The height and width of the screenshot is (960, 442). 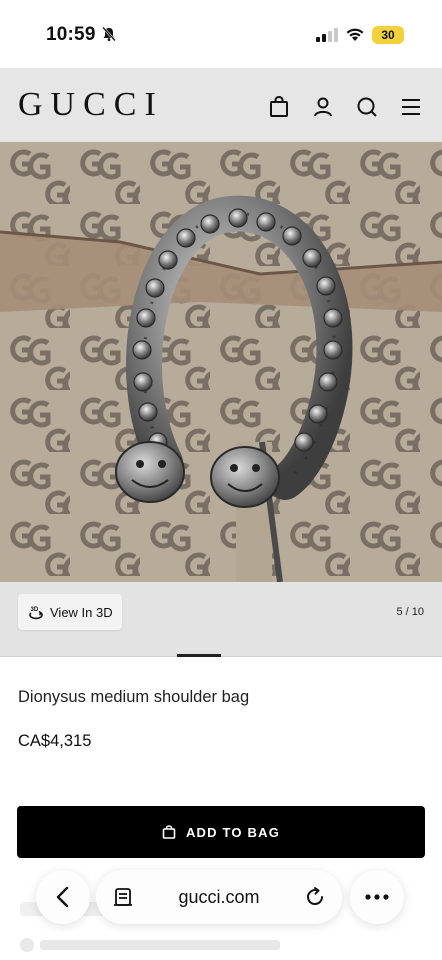 I want to click on 3d-rotate-icon: 3D, so click(x=36, y=613).